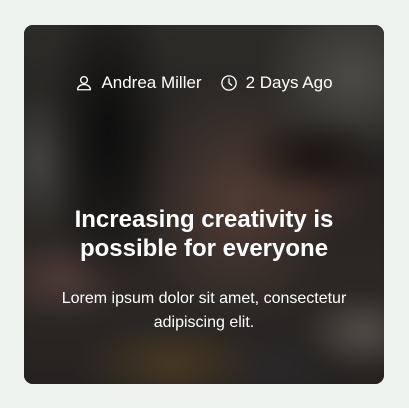 The width and height of the screenshot is (409, 408). Describe the element at coordinates (84, 83) in the screenshot. I see `user-icon` at that location.